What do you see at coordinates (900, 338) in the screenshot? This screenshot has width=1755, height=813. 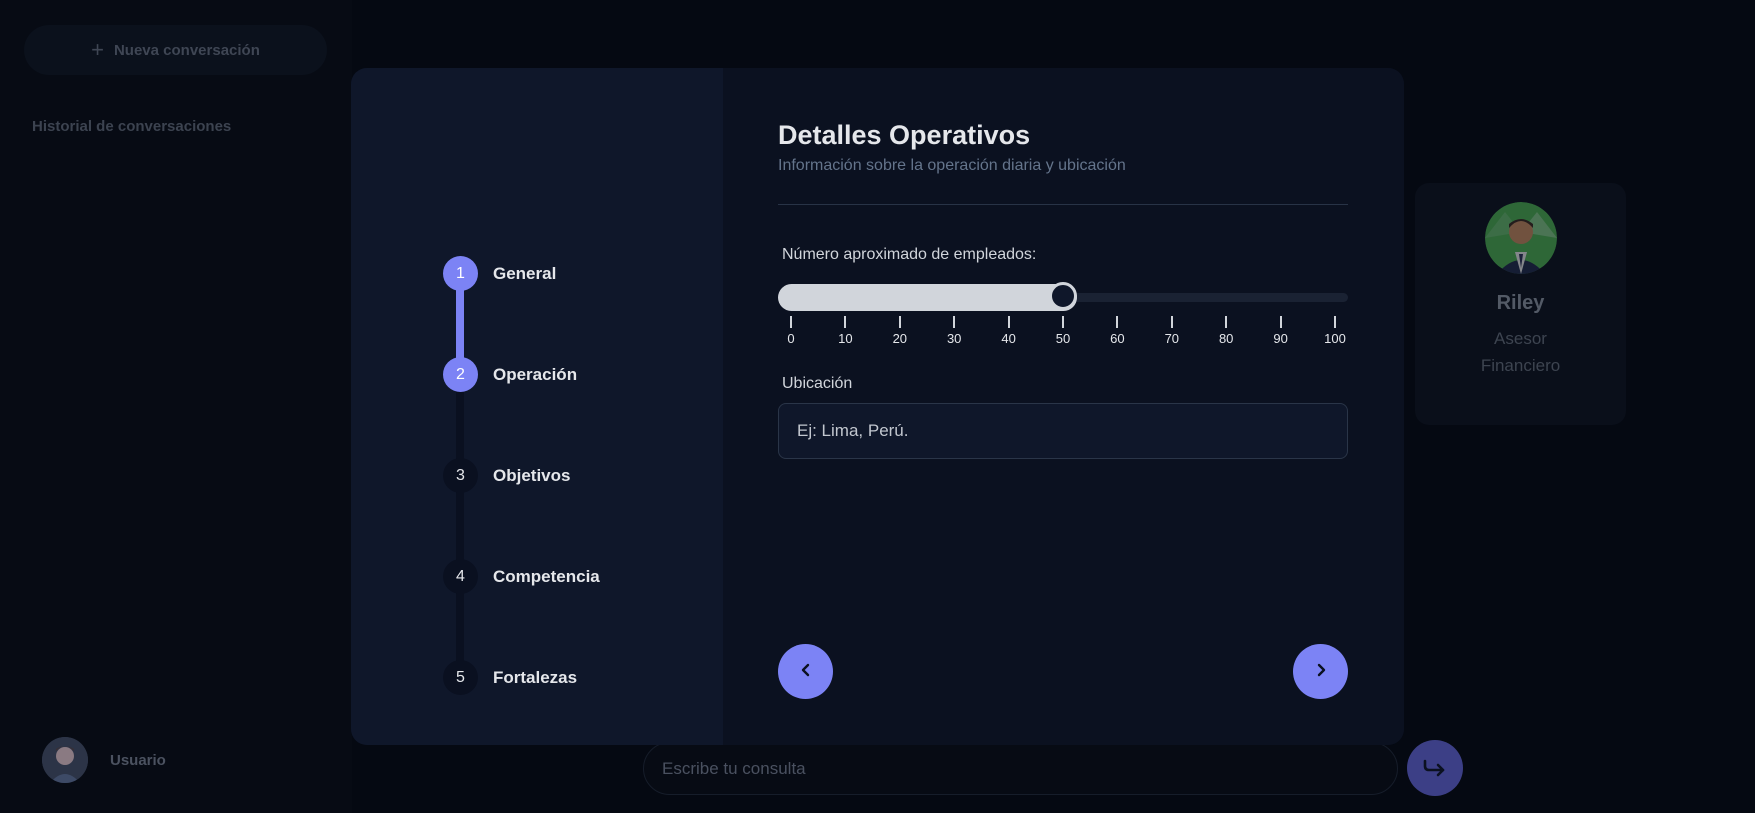 I see `tick-label: 20` at bounding box center [900, 338].